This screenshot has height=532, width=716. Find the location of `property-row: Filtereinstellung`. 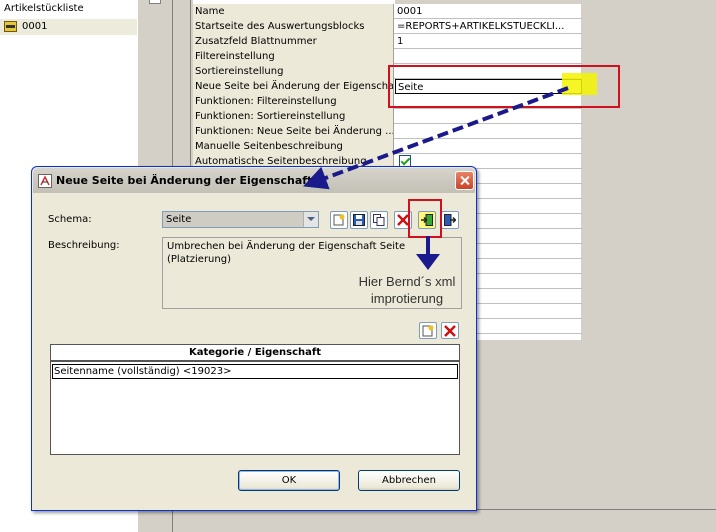

property-row: Filtereinstellung is located at coordinates (387, 56).